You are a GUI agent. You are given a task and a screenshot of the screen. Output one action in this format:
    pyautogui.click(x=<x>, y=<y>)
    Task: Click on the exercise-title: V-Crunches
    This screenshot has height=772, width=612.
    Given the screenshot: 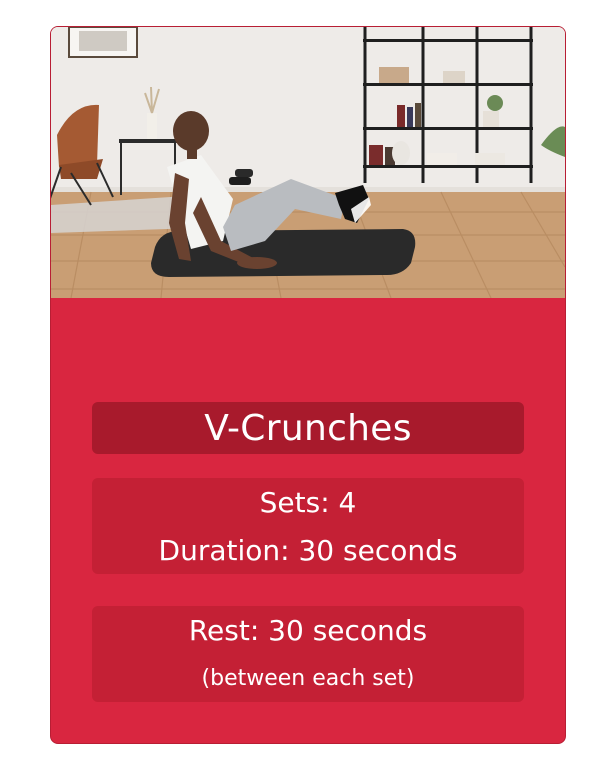 What is the action you would take?
    pyautogui.click(x=308, y=428)
    